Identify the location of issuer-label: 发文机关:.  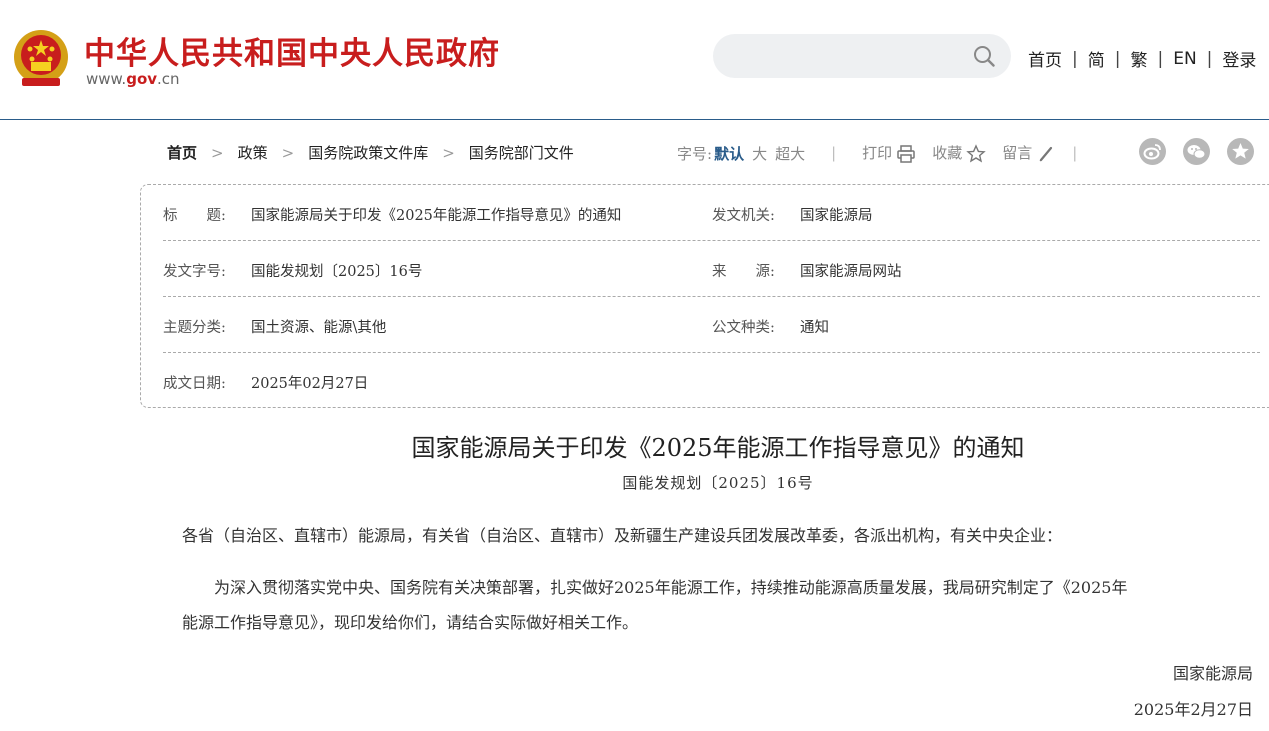
(743, 216).